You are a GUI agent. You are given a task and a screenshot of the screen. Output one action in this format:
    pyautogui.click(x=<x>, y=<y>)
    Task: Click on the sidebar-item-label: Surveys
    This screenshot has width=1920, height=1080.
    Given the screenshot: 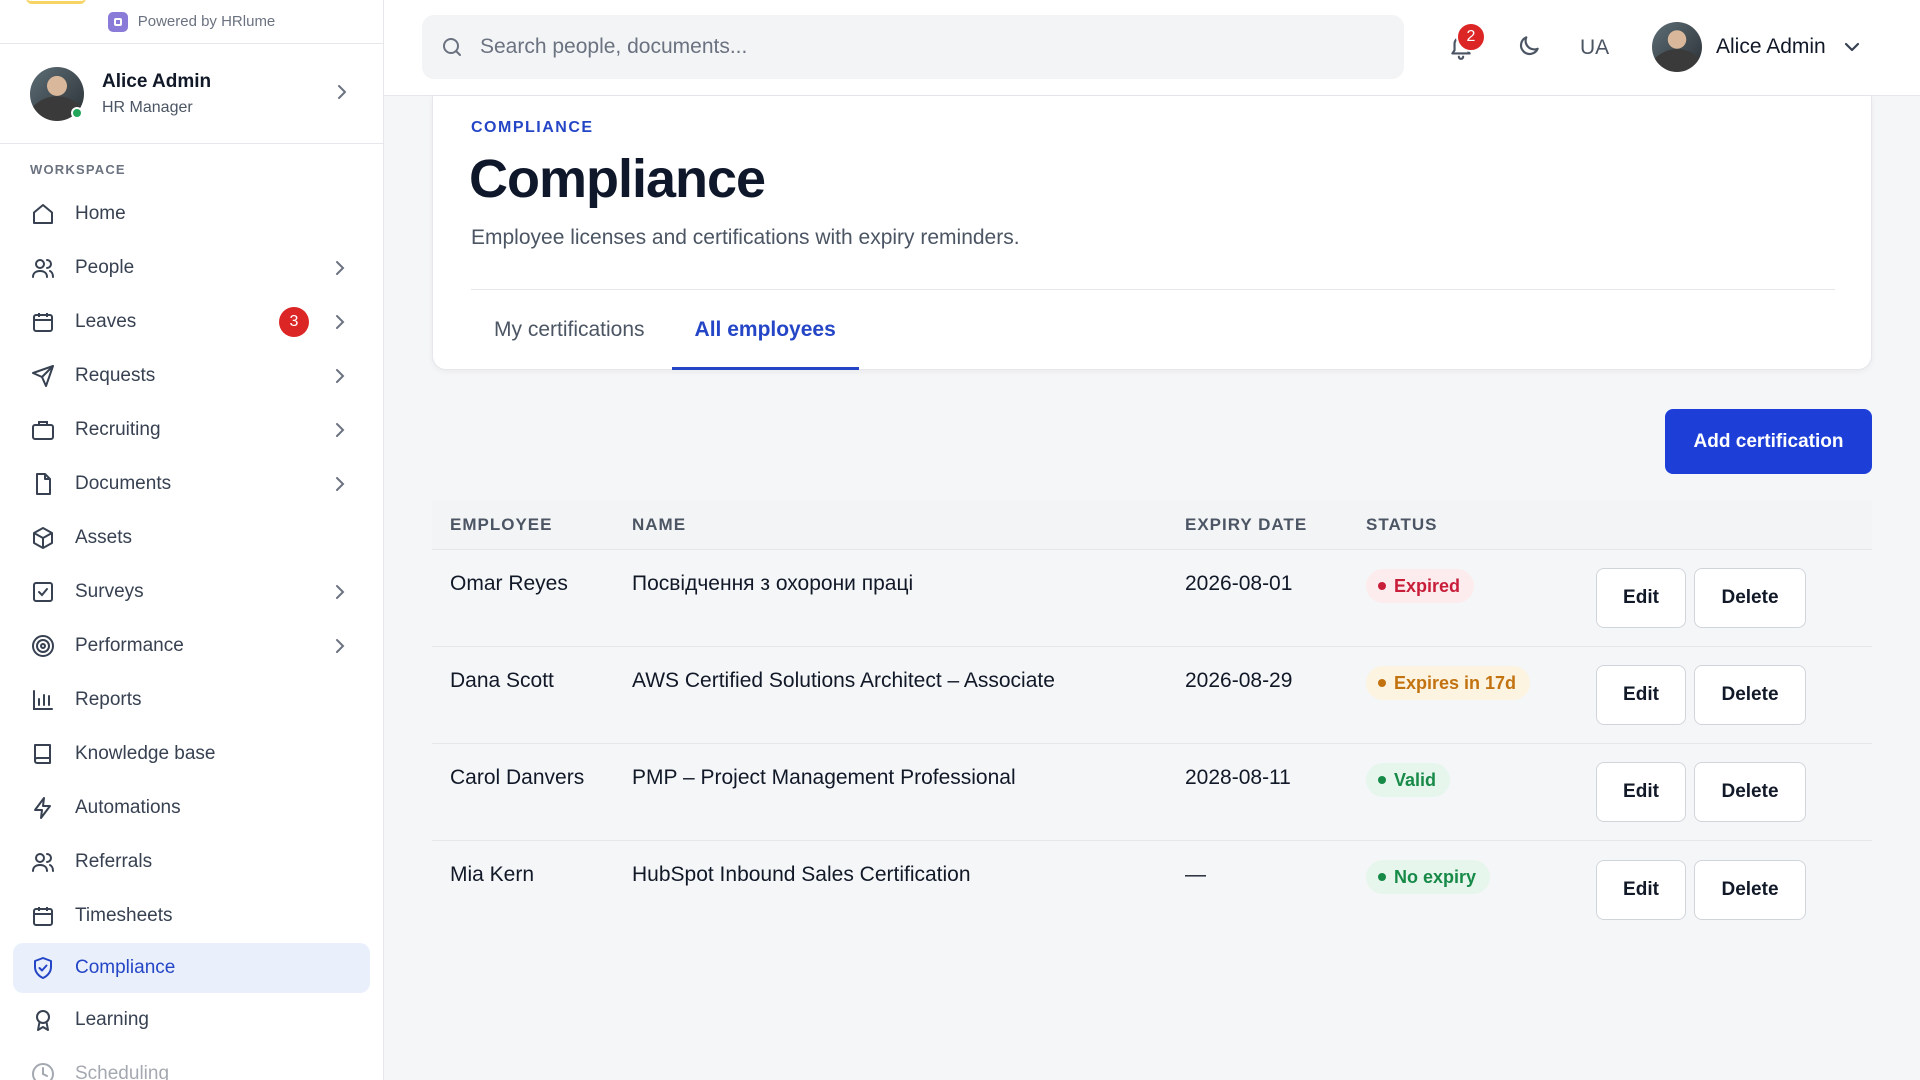 What is the action you would take?
    pyautogui.click(x=109, y=591)
    